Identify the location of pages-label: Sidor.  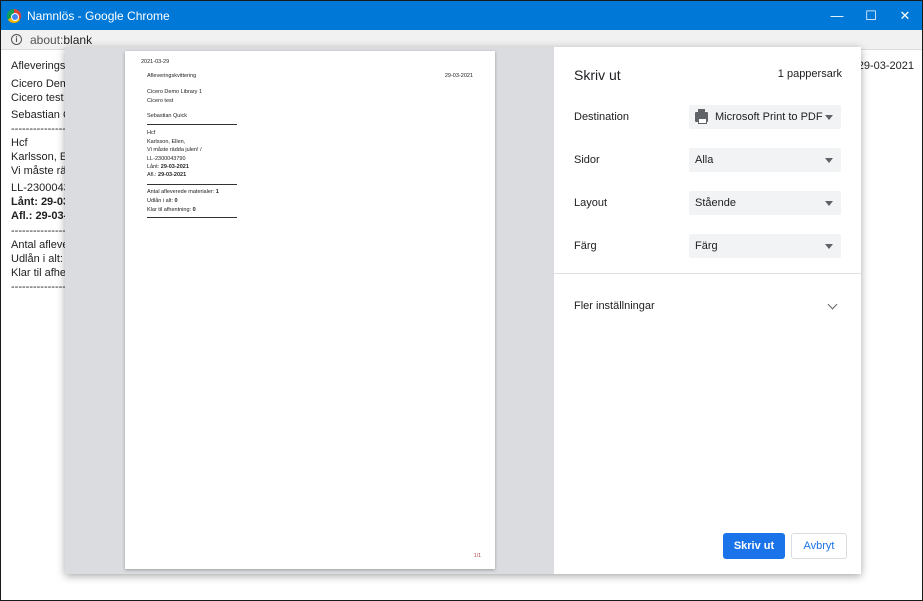
(587, 160).